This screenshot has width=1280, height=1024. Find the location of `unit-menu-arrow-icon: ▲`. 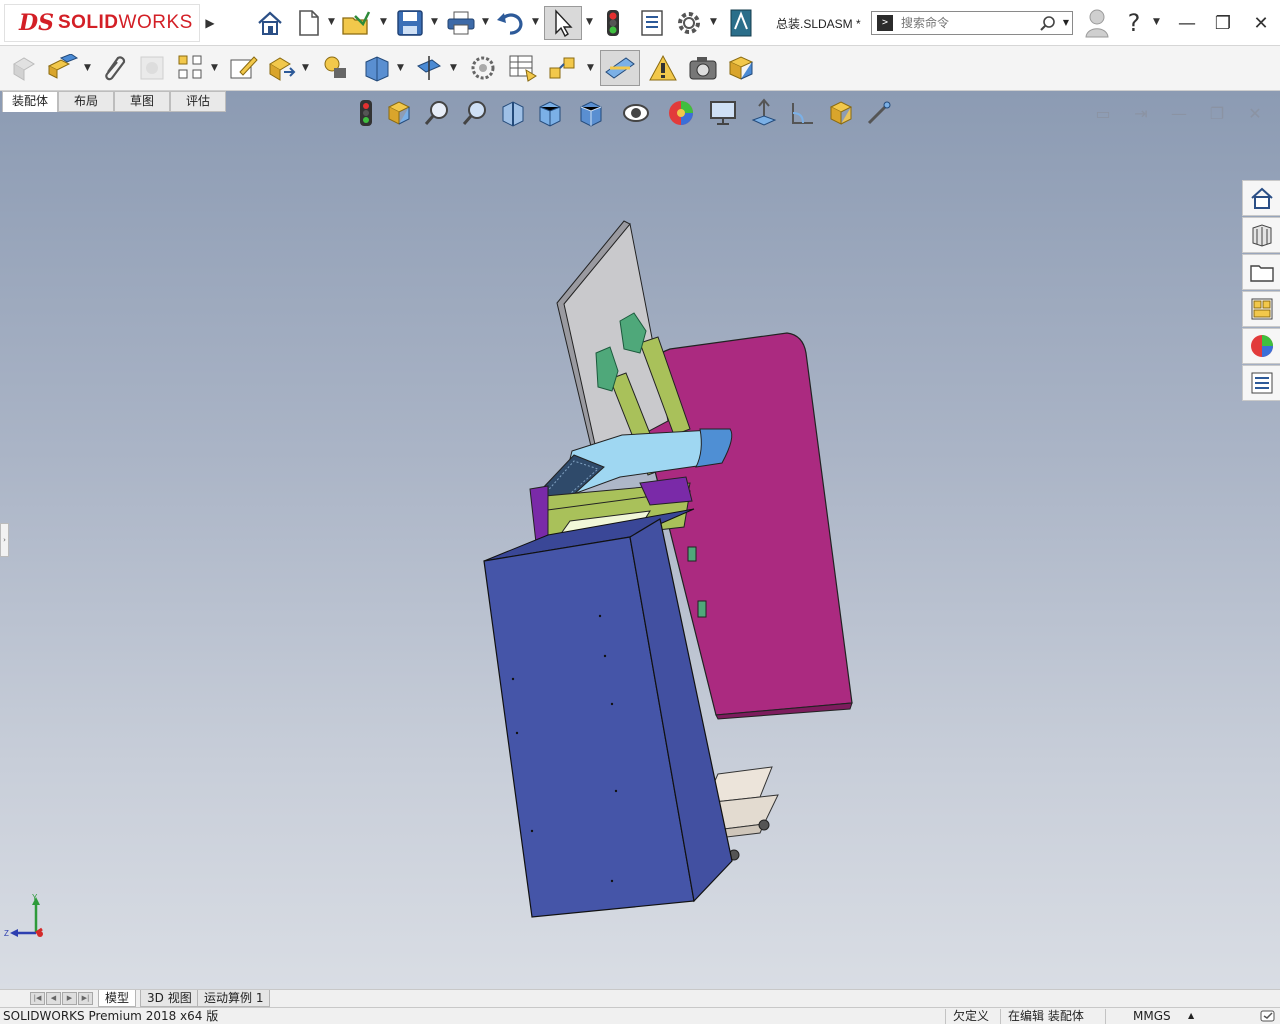

unit-menu-arrow-icon: ▲ is located at coordinates (1191, 1016).